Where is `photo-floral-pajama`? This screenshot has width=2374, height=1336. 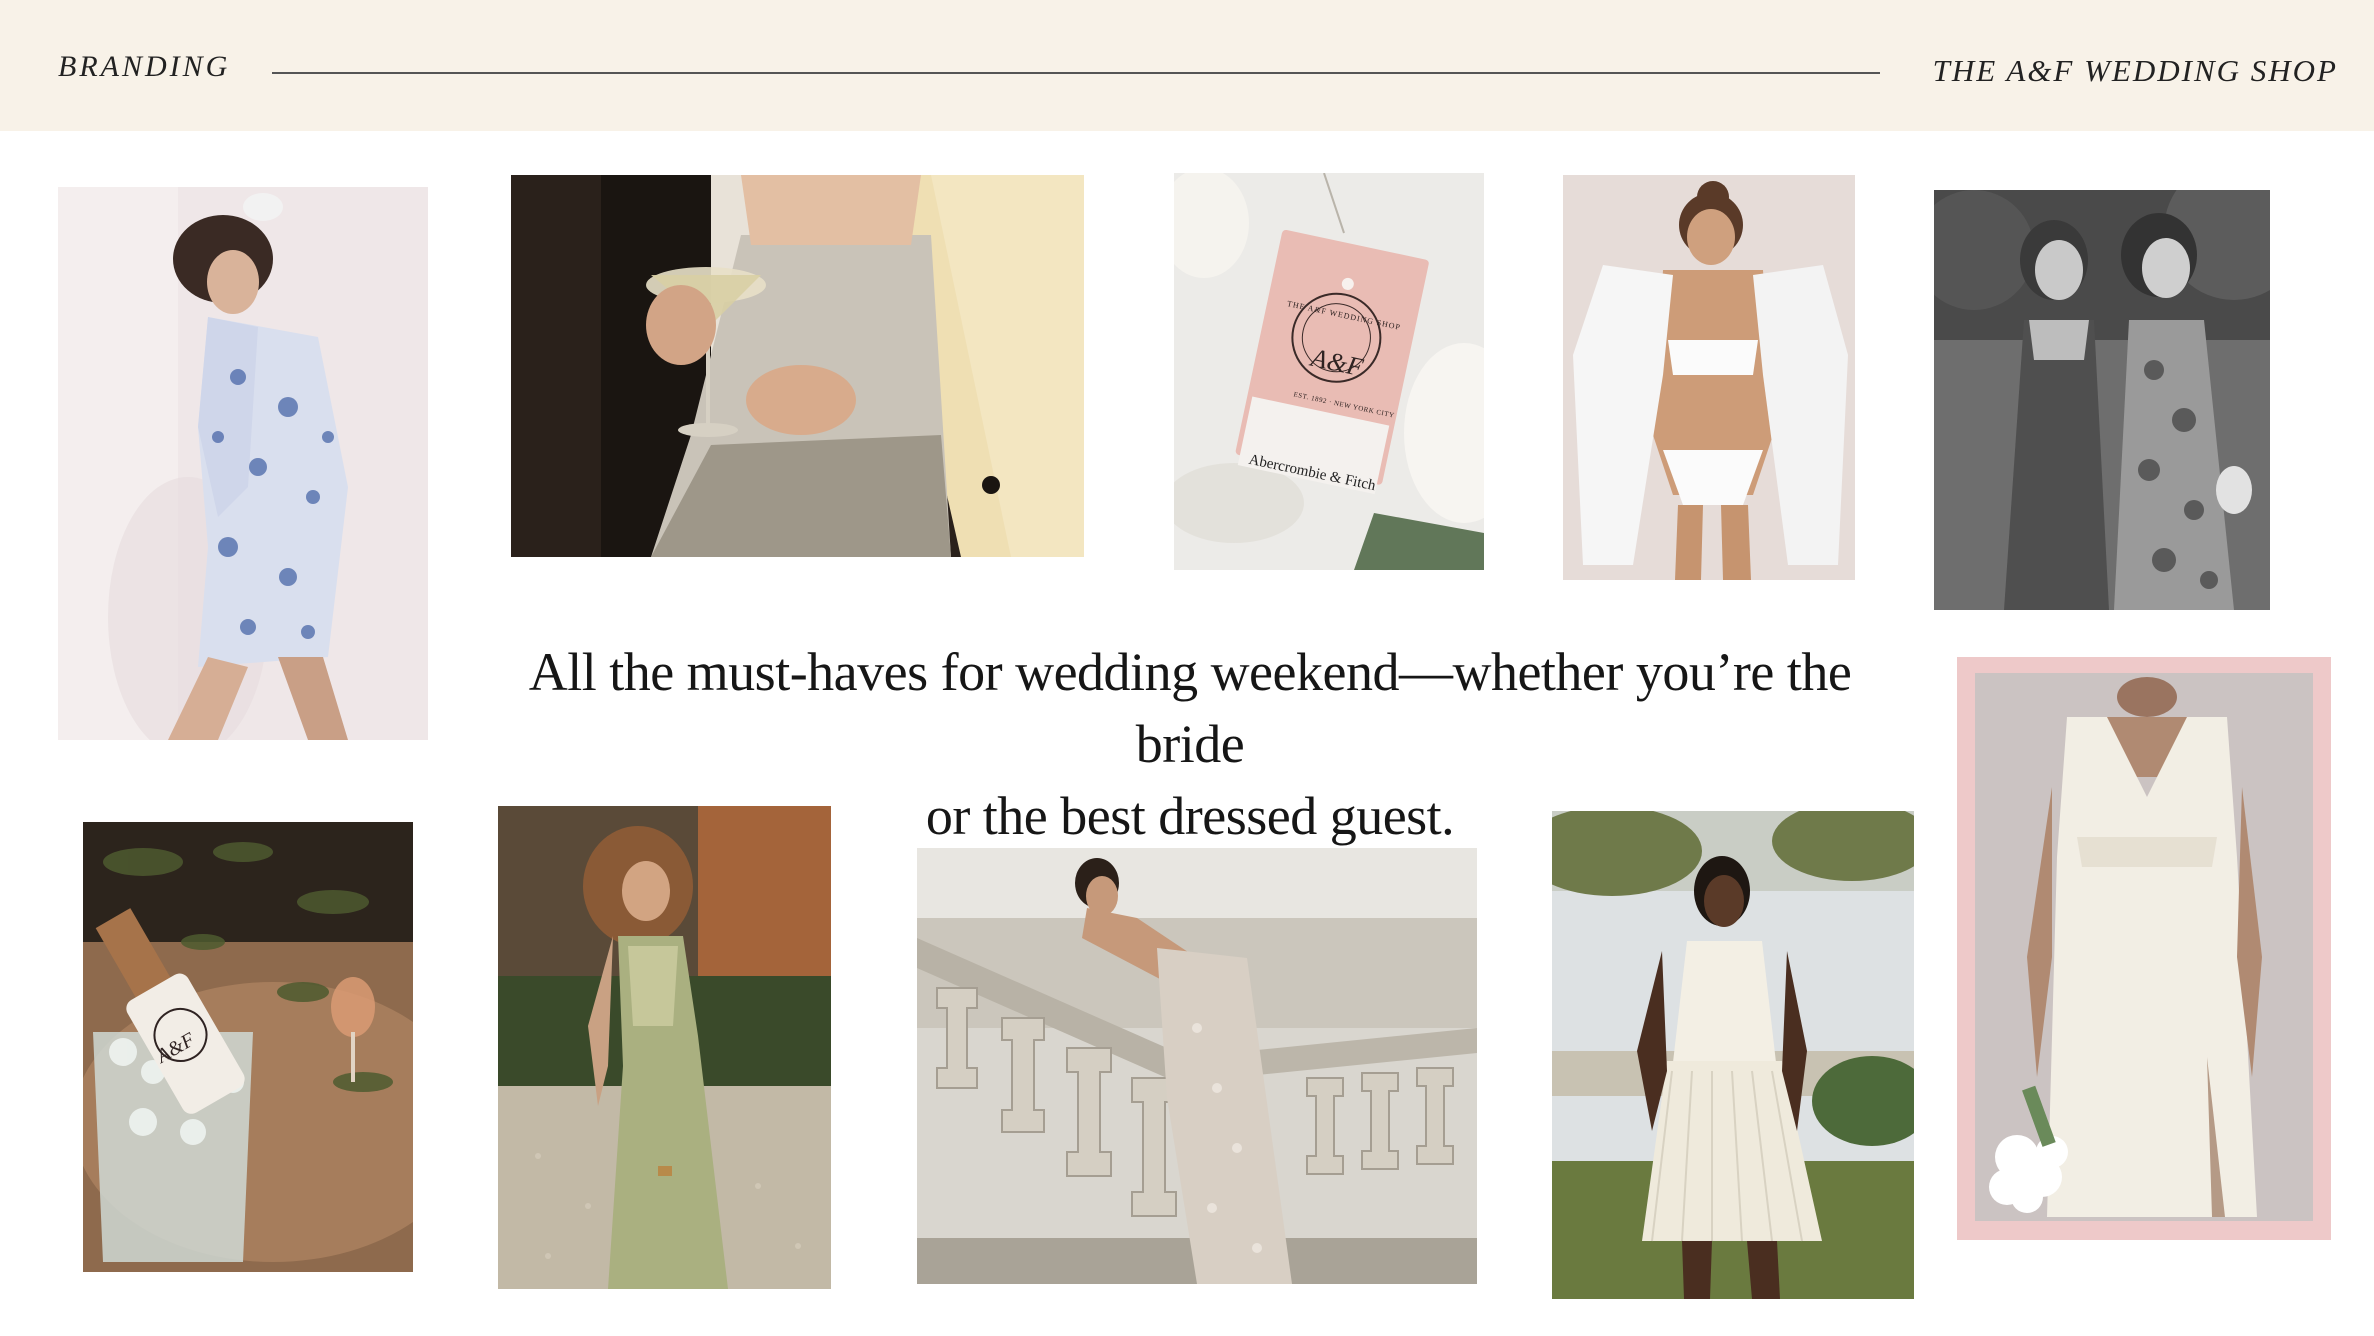 photo-floral-pajama is located at coordinates (243, 463).